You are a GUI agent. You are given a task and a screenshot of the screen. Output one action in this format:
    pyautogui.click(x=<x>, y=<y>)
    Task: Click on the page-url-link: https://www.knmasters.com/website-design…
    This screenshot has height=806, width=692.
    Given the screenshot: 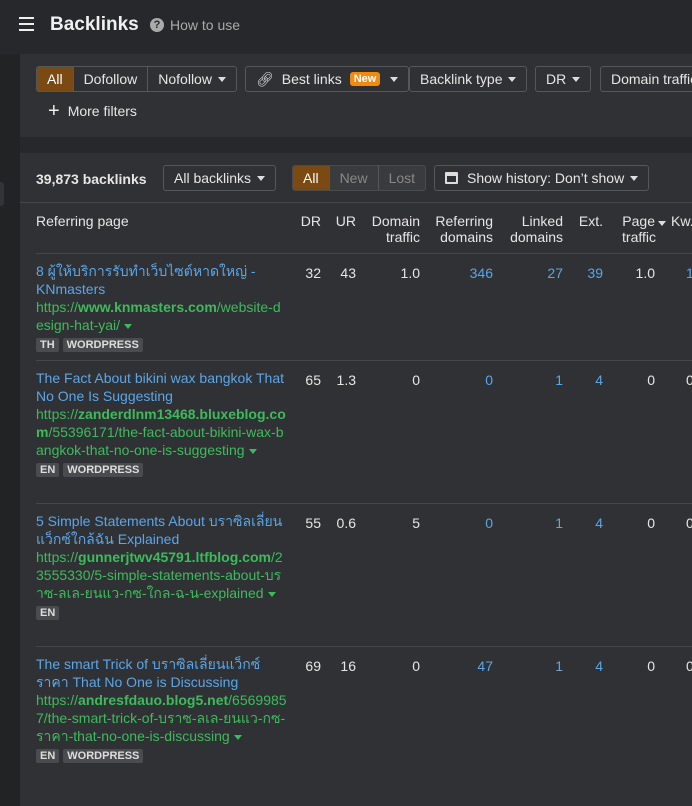 What is the action you would take?
    pyautogui.click(x=162, y=316)
    